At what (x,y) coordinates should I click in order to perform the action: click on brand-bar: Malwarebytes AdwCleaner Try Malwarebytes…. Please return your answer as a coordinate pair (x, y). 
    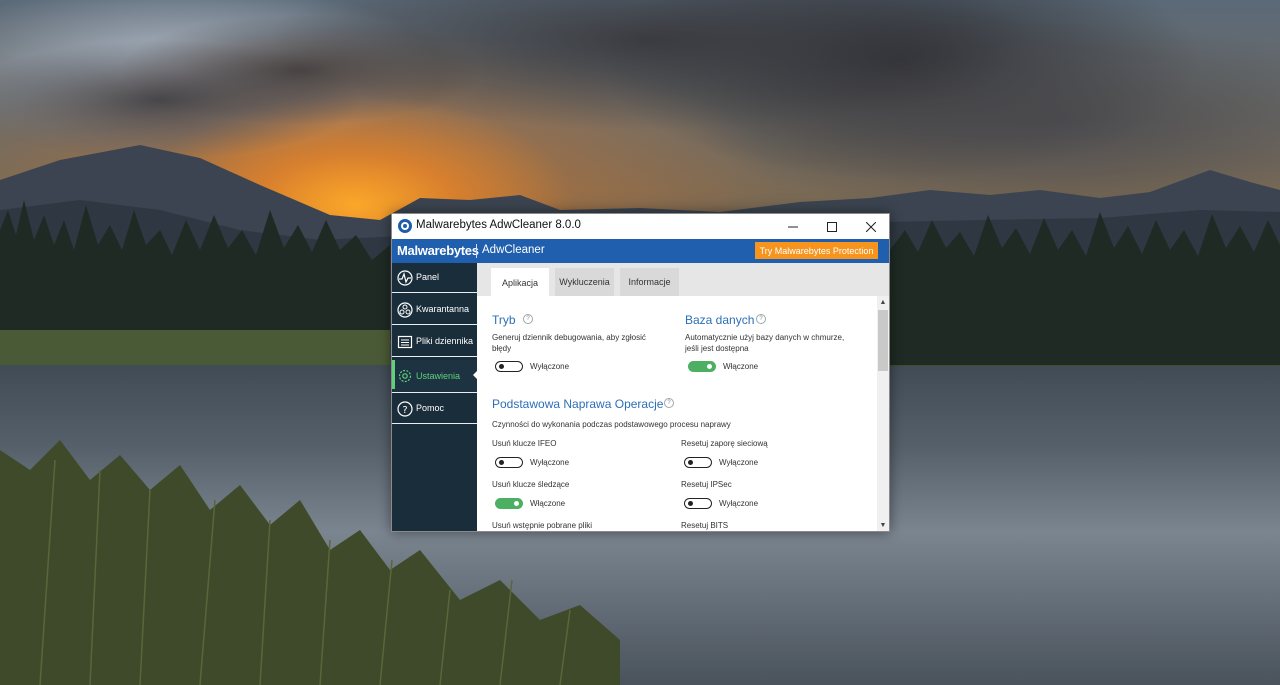
    Looking at the image, I should click on (640, 251).